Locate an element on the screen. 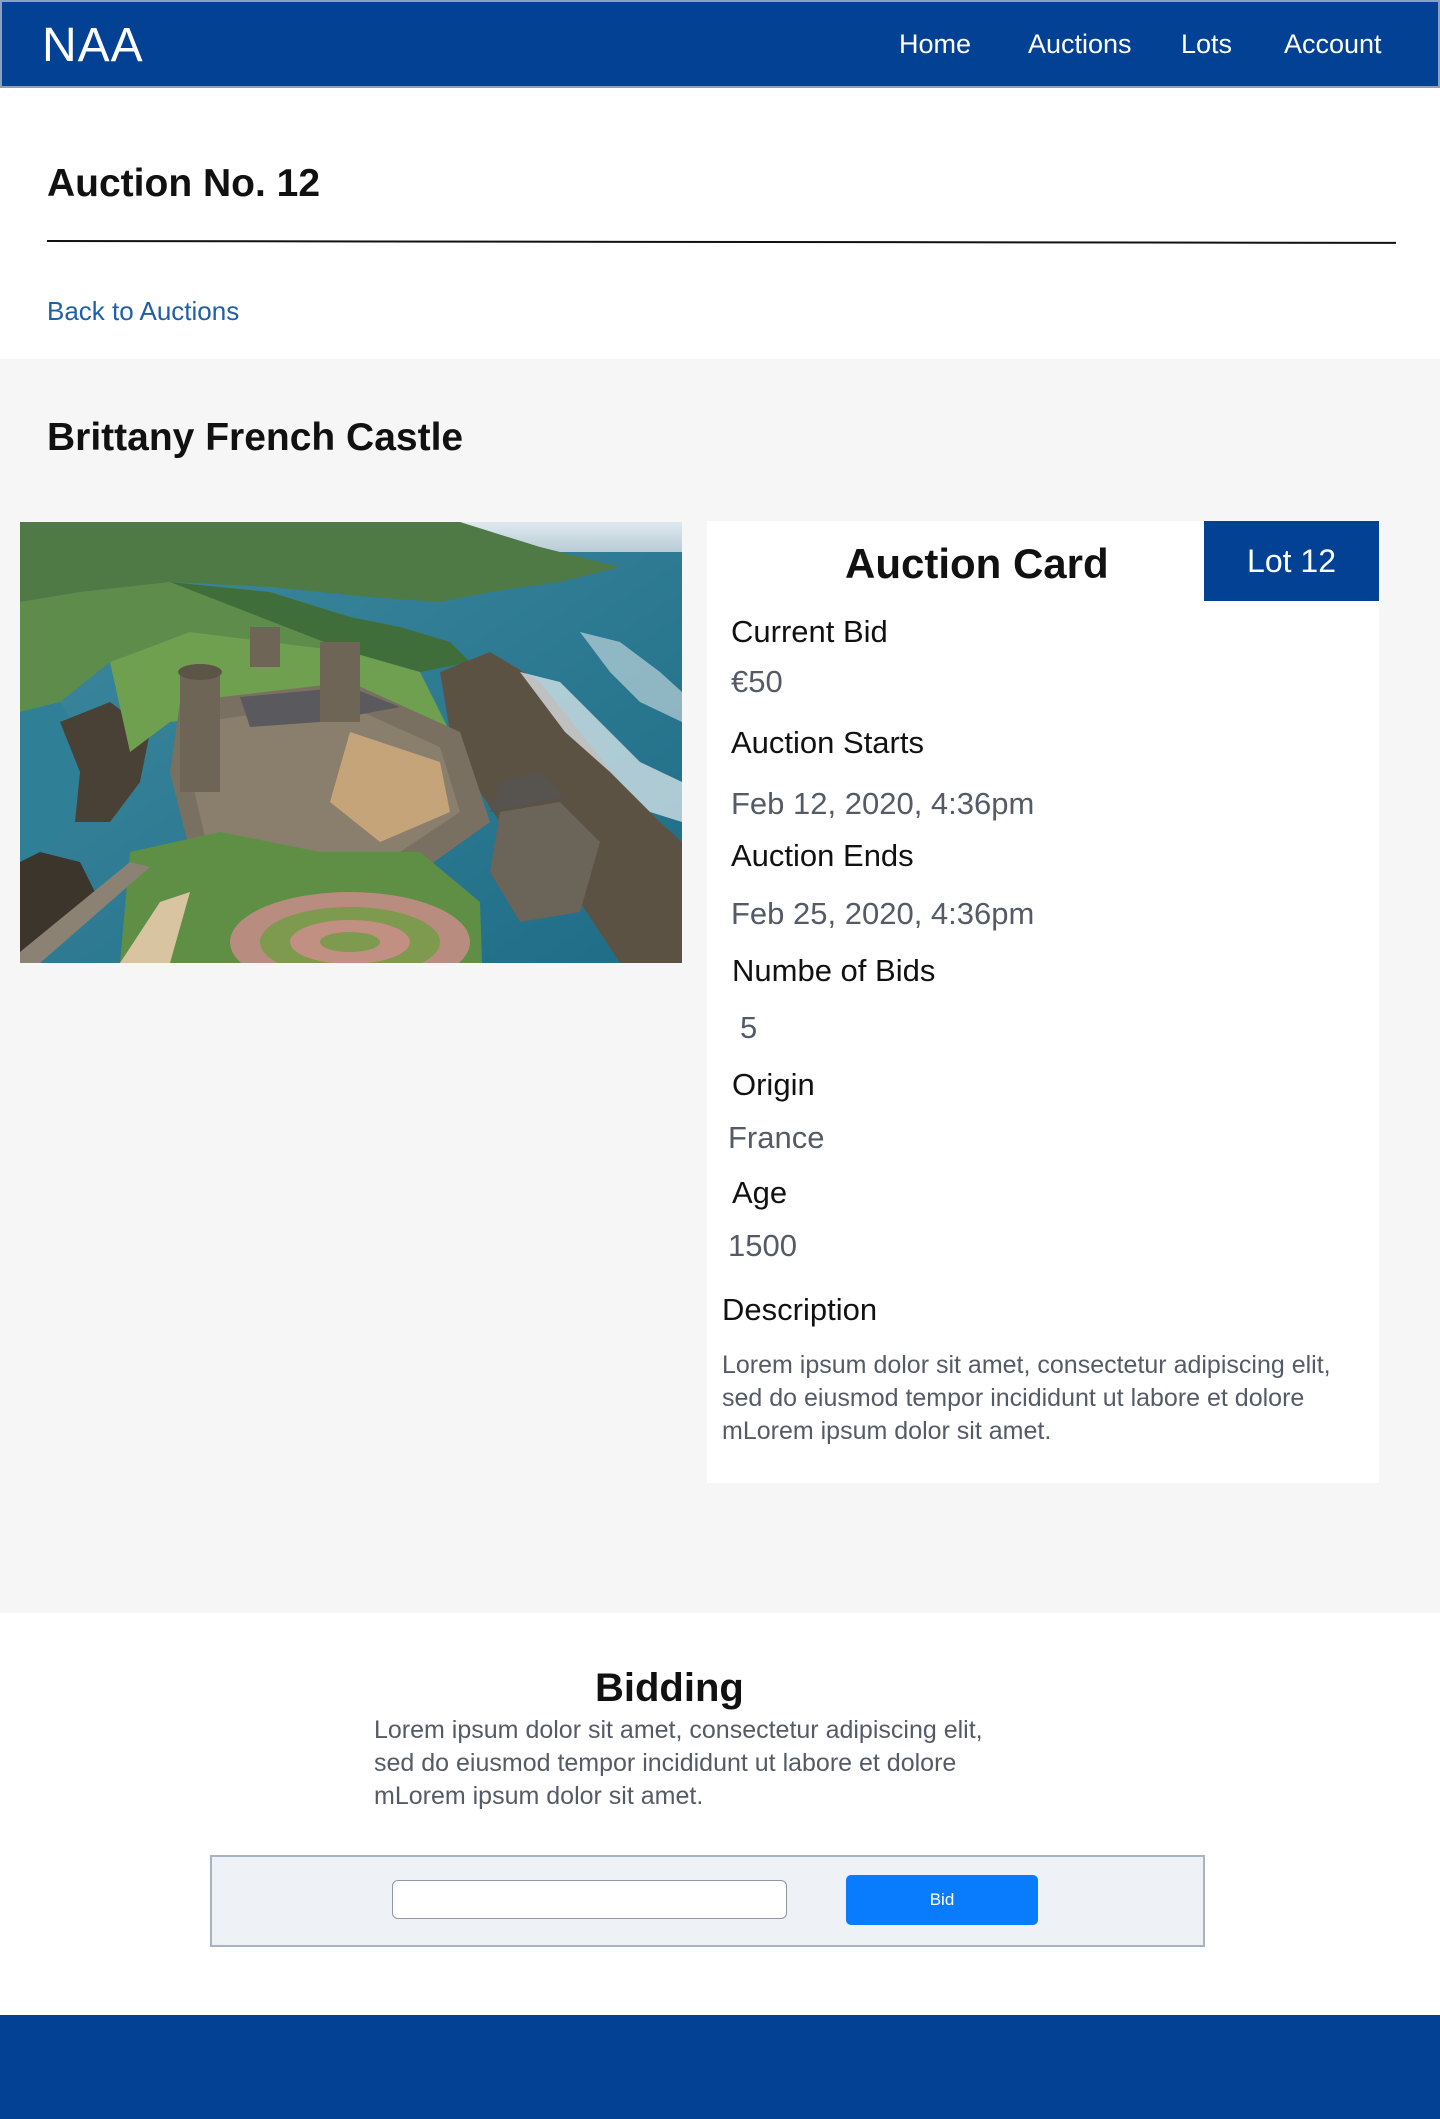 The height and width of the screenshot is (2119, 1440). footer is located at coordinates (720, 2067).